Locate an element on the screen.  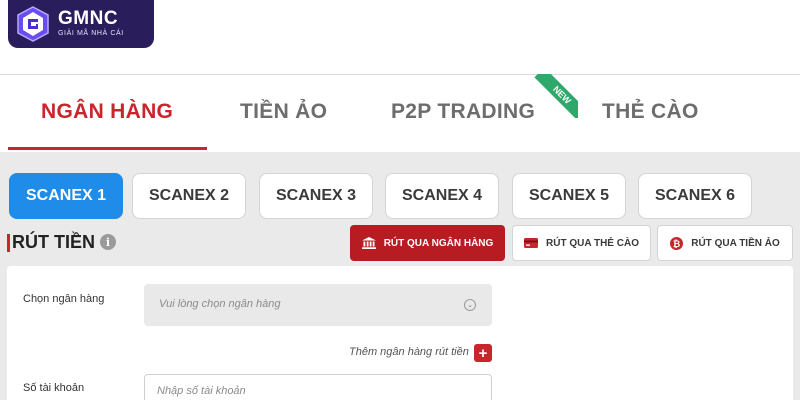
logo-text: GMNC GIẢI MÃ NHÀ CÁI is located at coordinates (91, 24).